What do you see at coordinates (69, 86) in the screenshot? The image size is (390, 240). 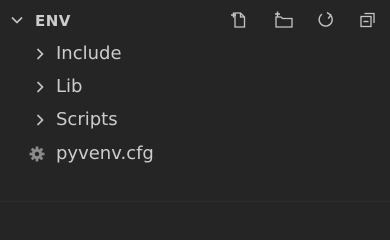 I see `tree-item-label: Lib` at bounding box center [69, 86].